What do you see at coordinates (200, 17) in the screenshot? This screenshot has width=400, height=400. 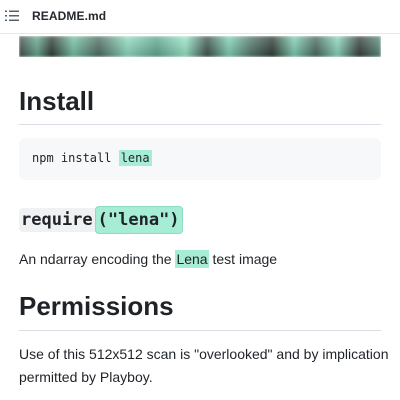 I see `file-header: README.md` at bounding box center [200, 17].